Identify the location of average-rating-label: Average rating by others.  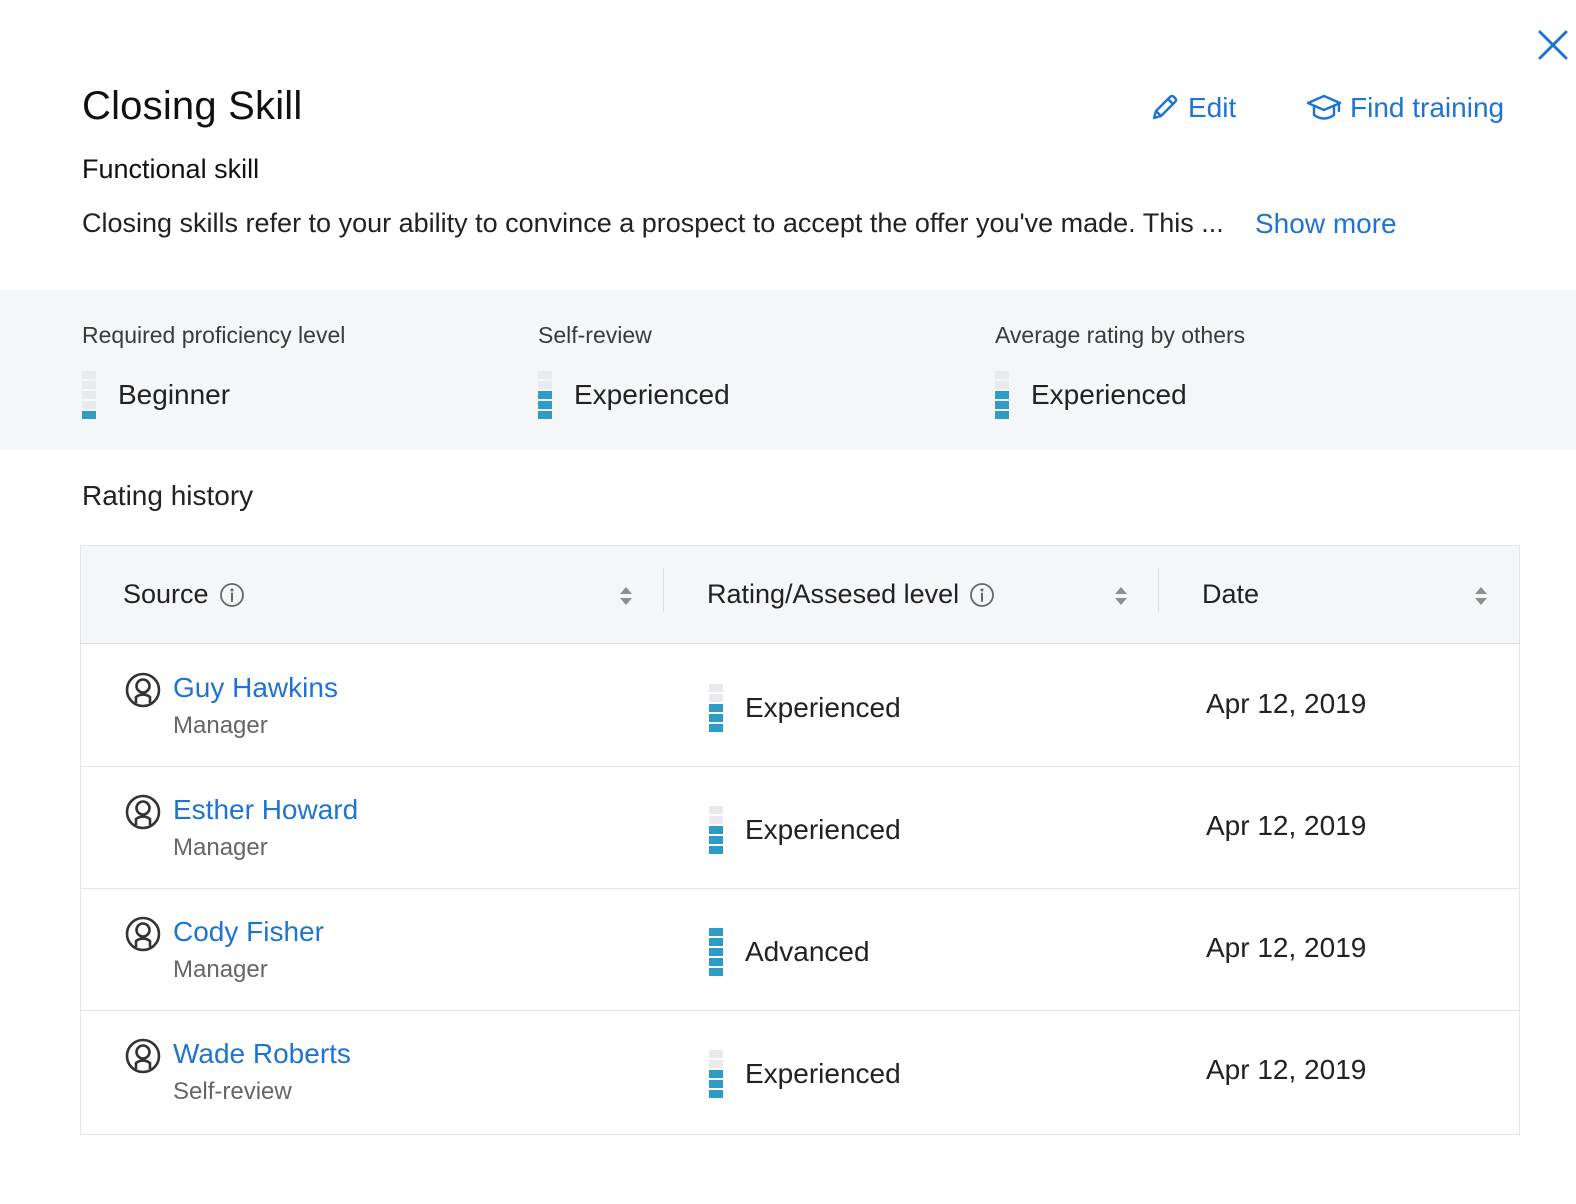
(1120, 335).